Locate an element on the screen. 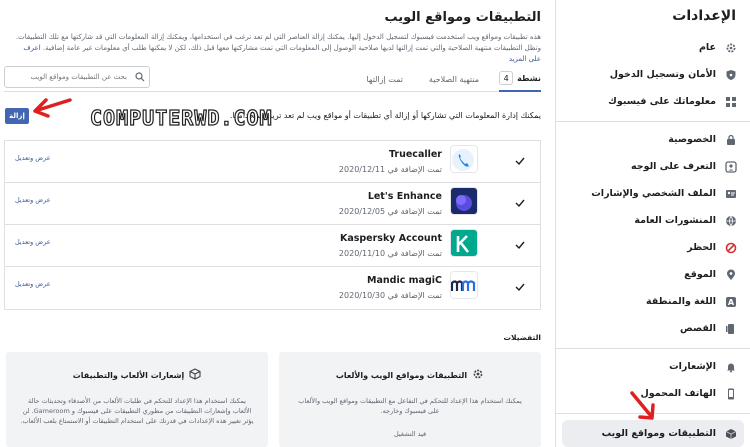 The height and width of the screenshot is (447, 750). app-name: Let's Enhance is located at coordinates (404, 196).